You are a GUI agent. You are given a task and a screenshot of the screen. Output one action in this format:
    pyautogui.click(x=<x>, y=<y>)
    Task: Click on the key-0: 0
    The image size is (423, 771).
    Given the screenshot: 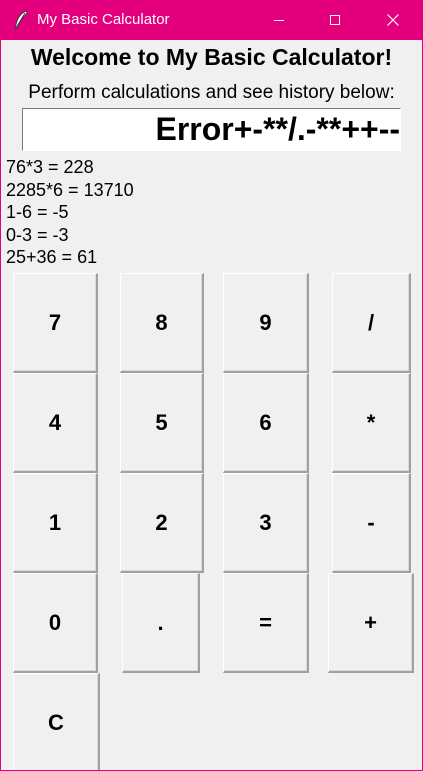 What is the action you would take?
    pyautogui.click(x=55, y=623)
    